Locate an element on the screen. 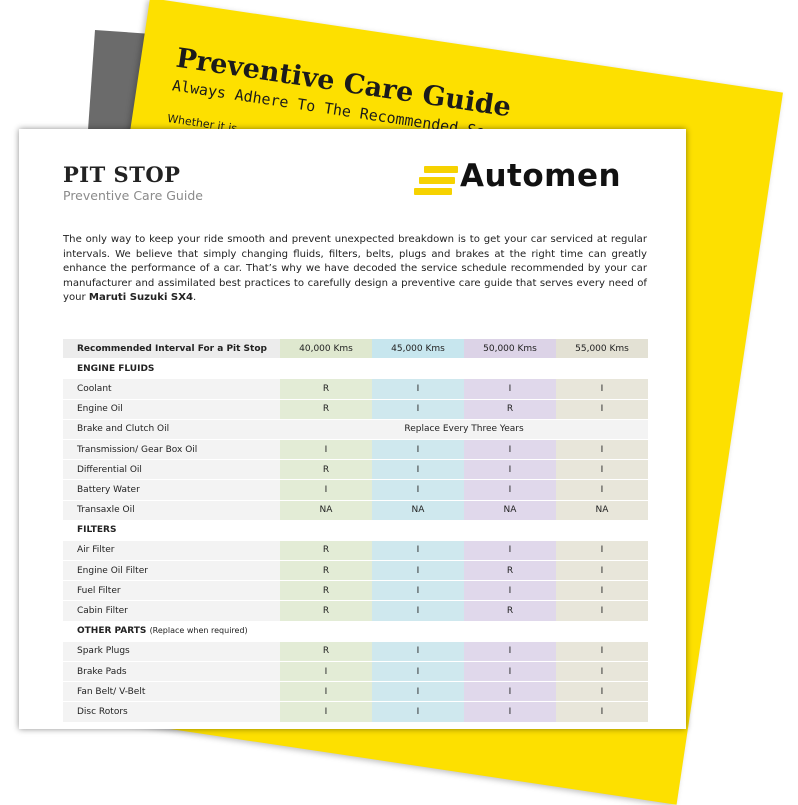  table-row: Brake Pads I I I I is located at coordinates (355, 672).